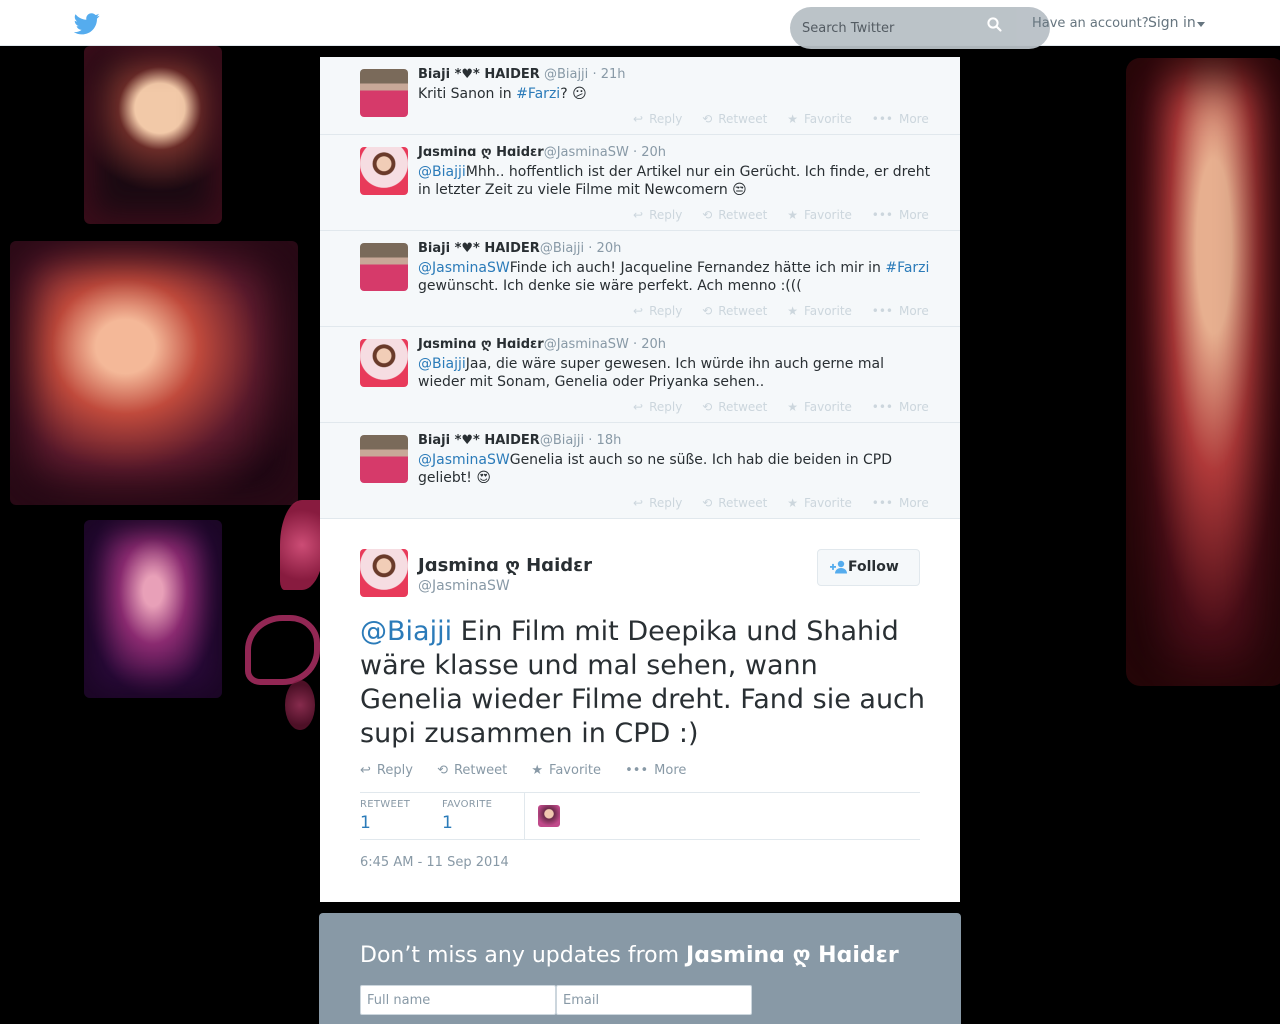 The height and width of the screenshot is (1024, 1280). What do you see at coordinates (792, 955) in the screenshot?
I see `signup-title-name: Jɑsminɑ ღ Hɑidɛr` at bounding box center [792, 955].